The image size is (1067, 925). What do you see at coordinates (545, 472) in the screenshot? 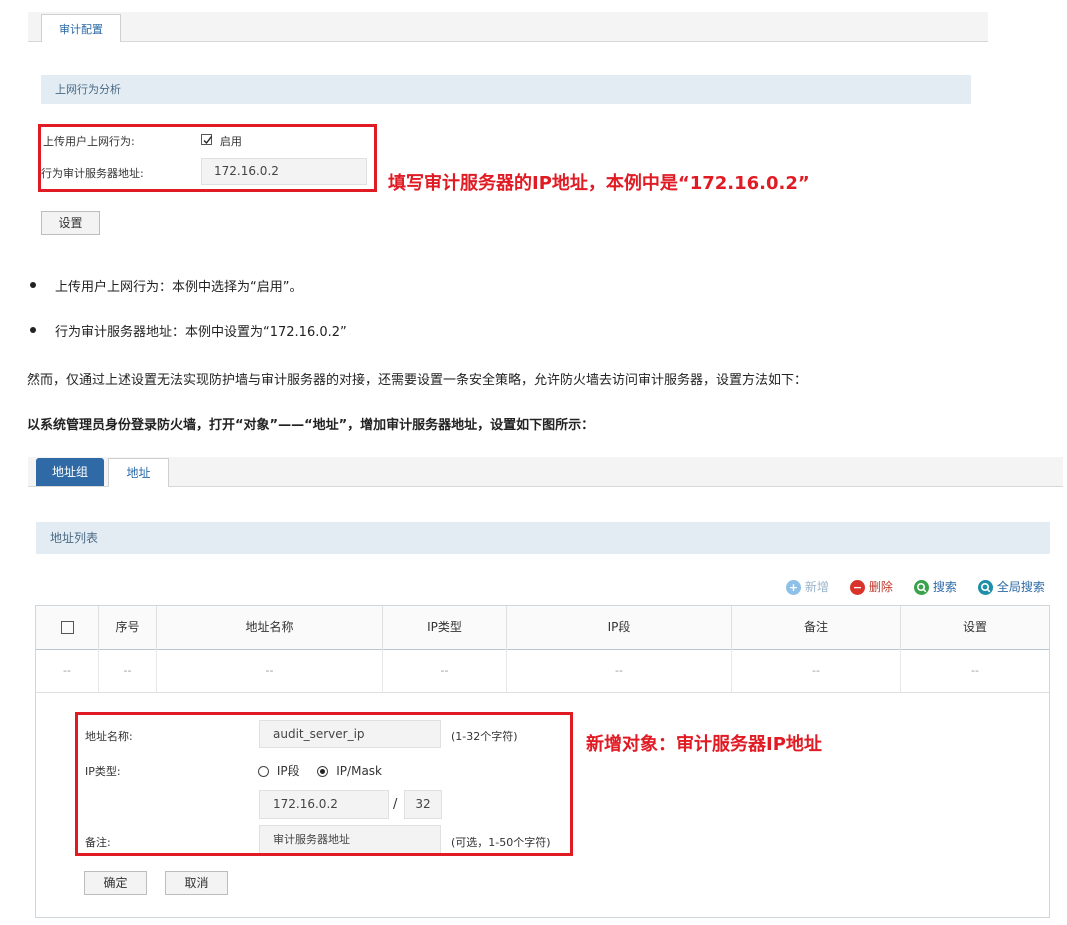
I see `address-tab-bar` at bounding box center [545, 472].